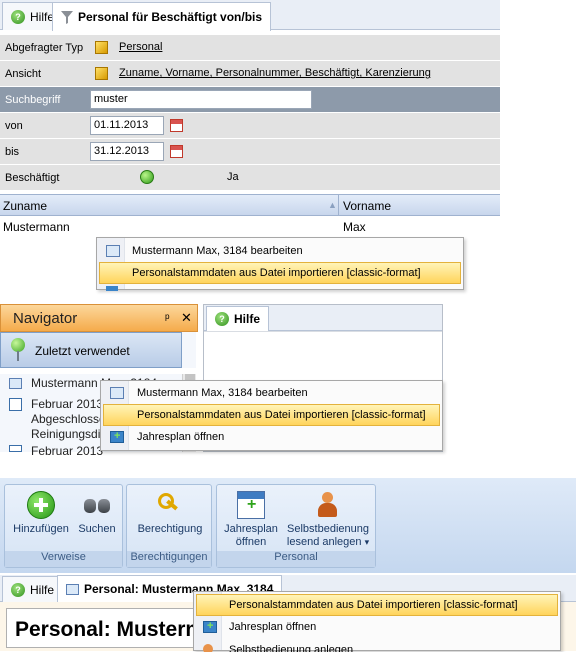 The width and height of the screenshot is (576, 652). What do you see at coordinates (23, 73) in the screenshot?
I see `view-label: Ansicht` at bounding box center [23, 73].